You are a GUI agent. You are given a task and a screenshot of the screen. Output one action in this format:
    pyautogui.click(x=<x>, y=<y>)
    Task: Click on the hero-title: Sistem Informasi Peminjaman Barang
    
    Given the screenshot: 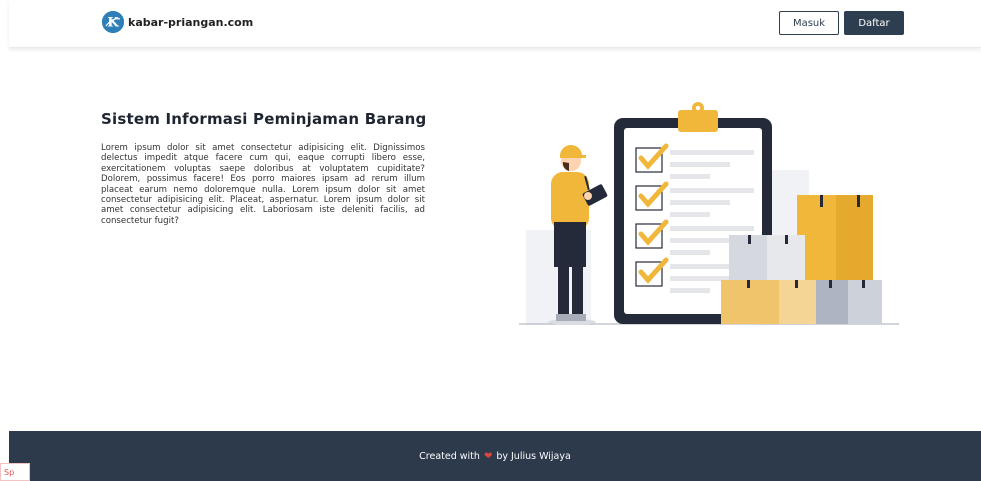 What is the action you would take?
    pyautogui.click(x=264, y=119)
    